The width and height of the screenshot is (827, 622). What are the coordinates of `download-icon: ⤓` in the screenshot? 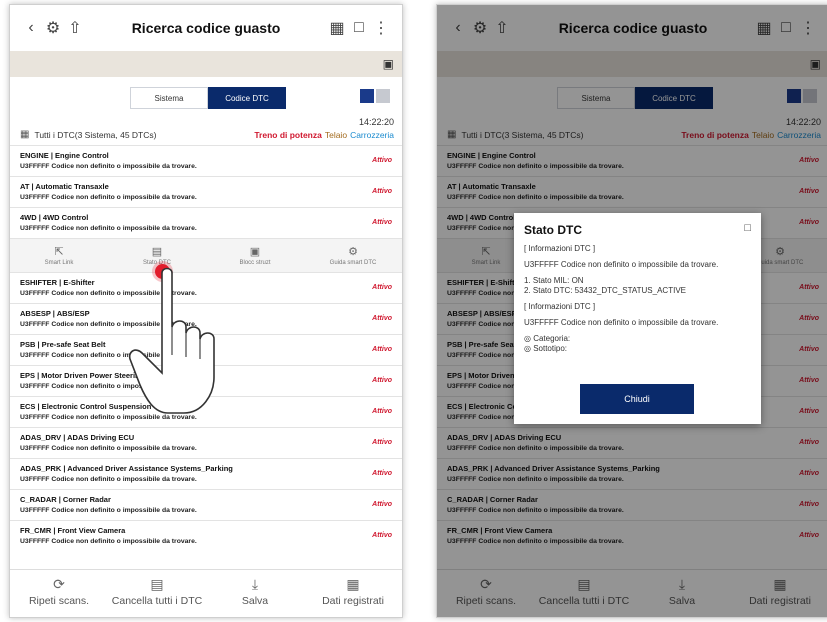 It's located at (255, 584).